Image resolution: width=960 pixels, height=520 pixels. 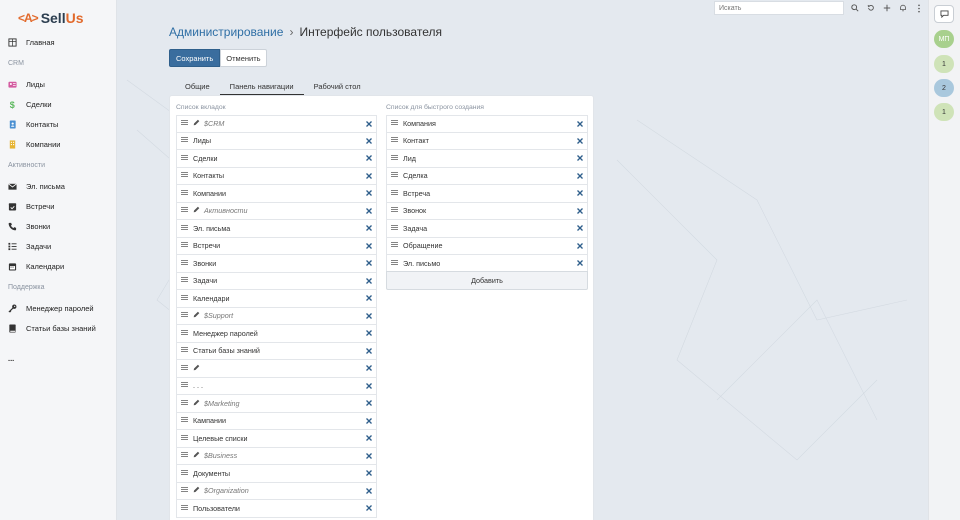 What do you see at coordinates (487, 194) in the screenshot?
I see `list-item: Встреча` at bounding box center [487, 194].